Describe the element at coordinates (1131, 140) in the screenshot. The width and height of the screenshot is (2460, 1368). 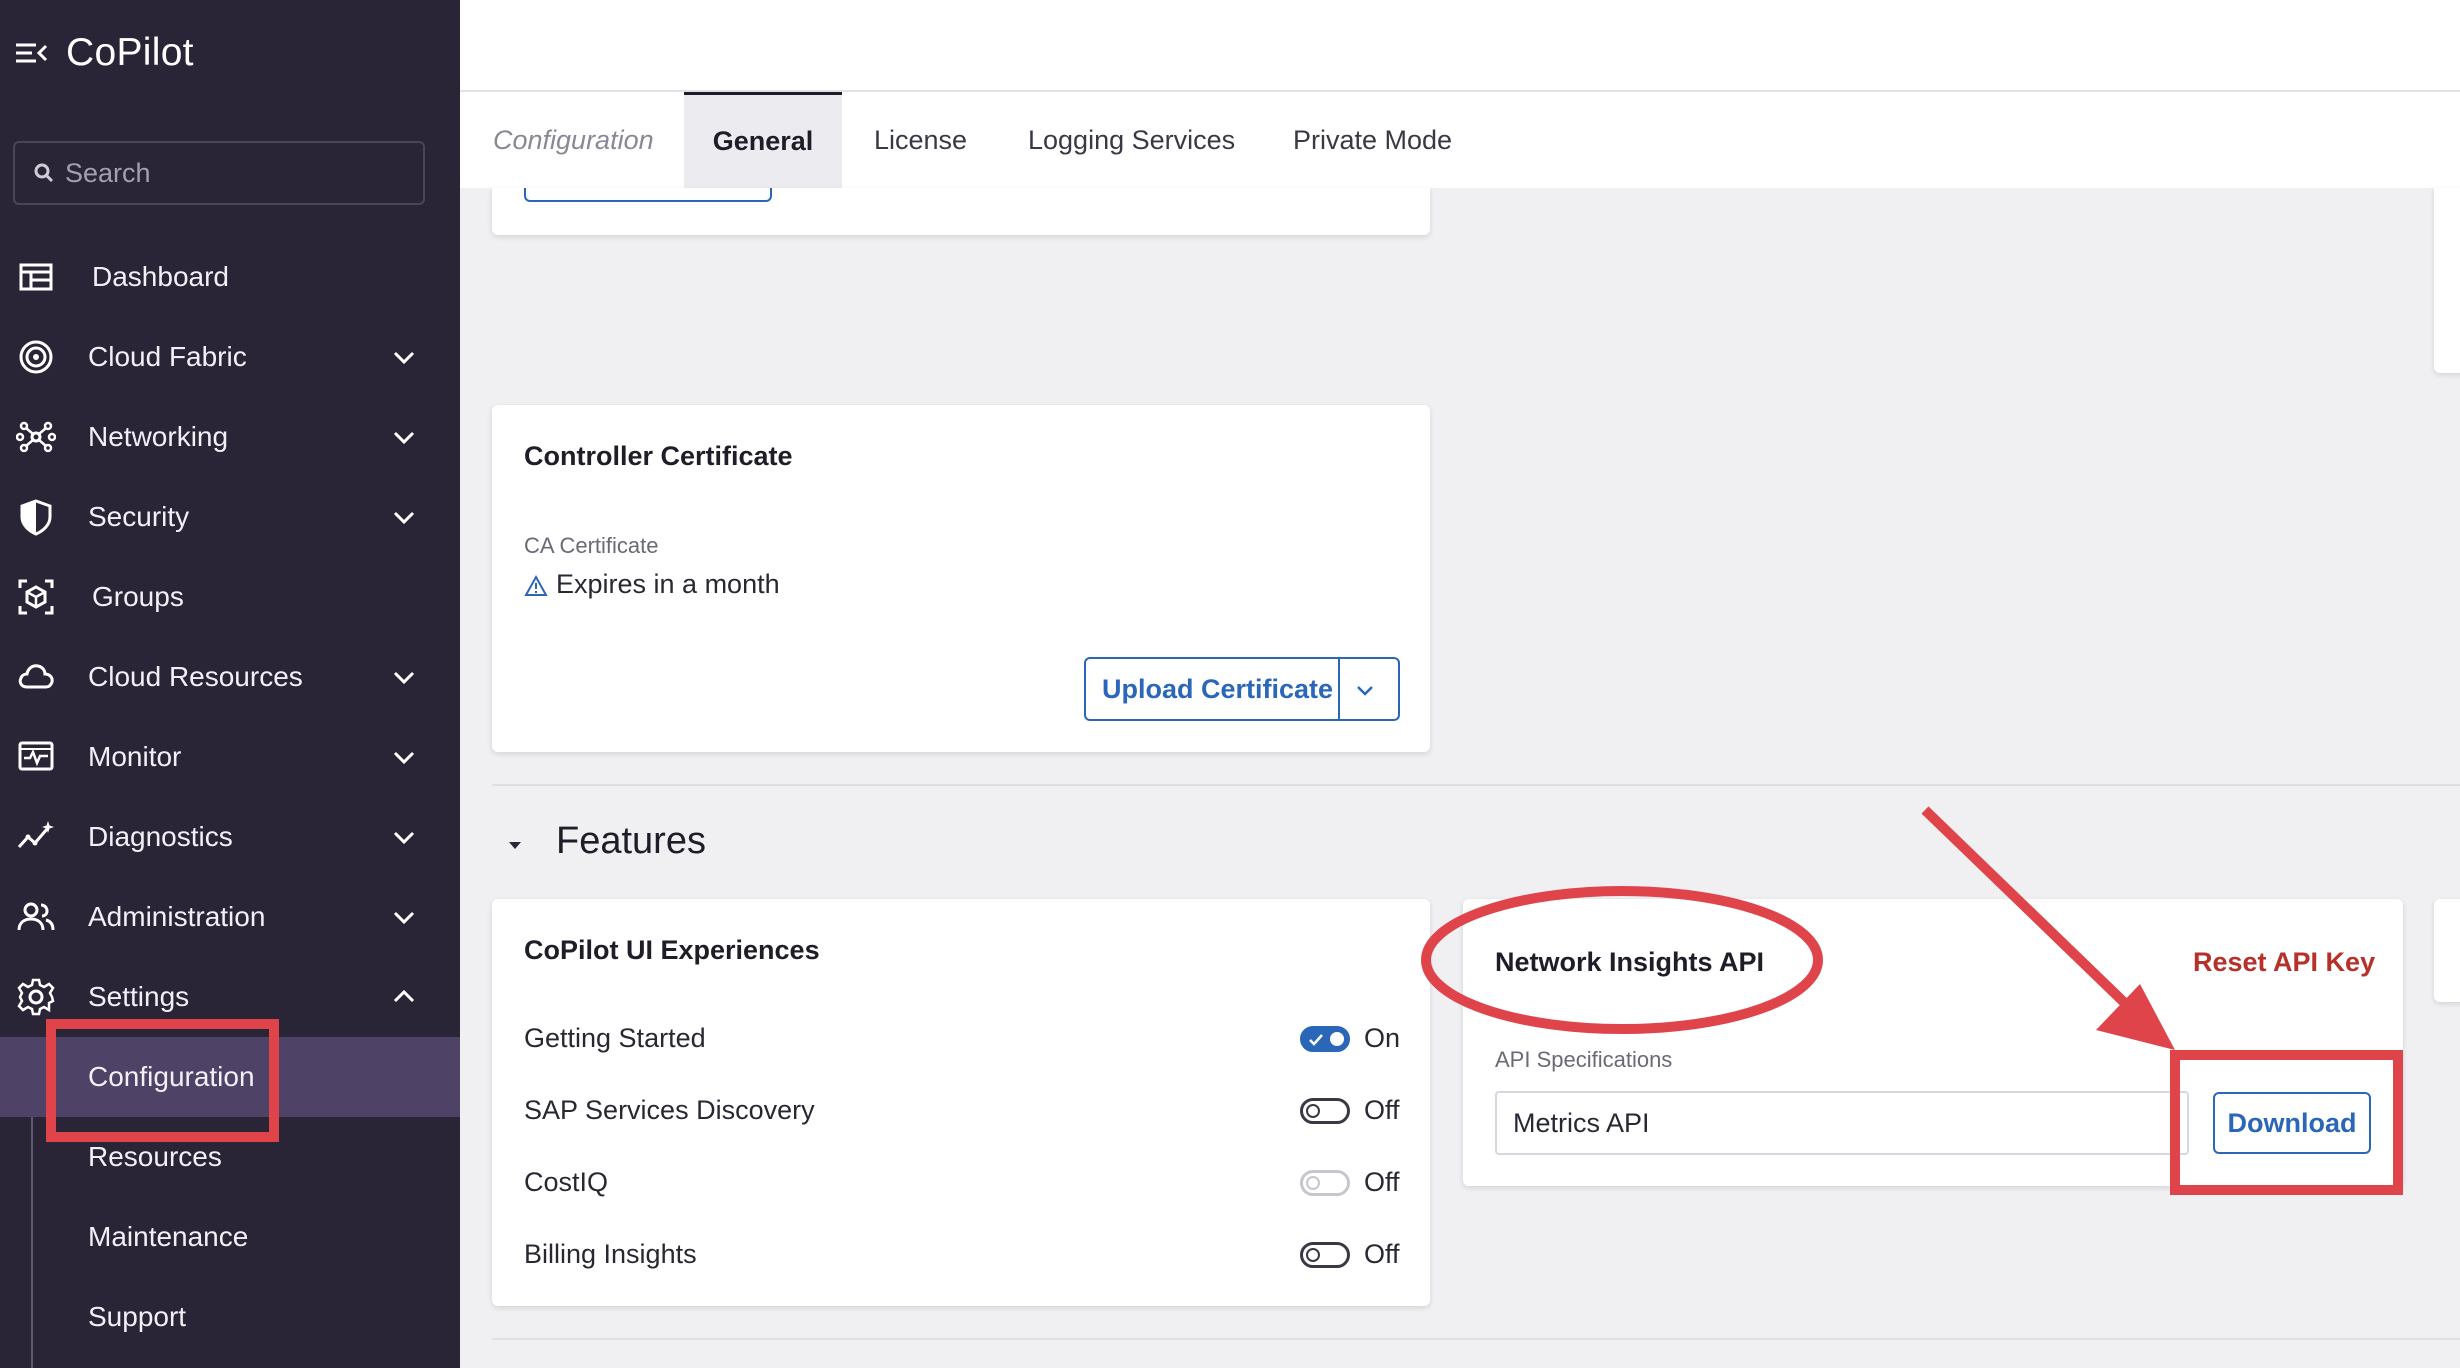
I see `tab-logging-services: Logging Services` at that location.